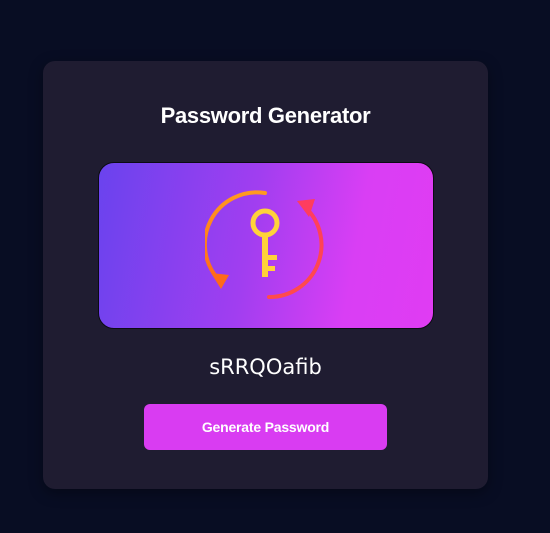  I want to click on generate-password-button: Generate Password, so click(265, 427).